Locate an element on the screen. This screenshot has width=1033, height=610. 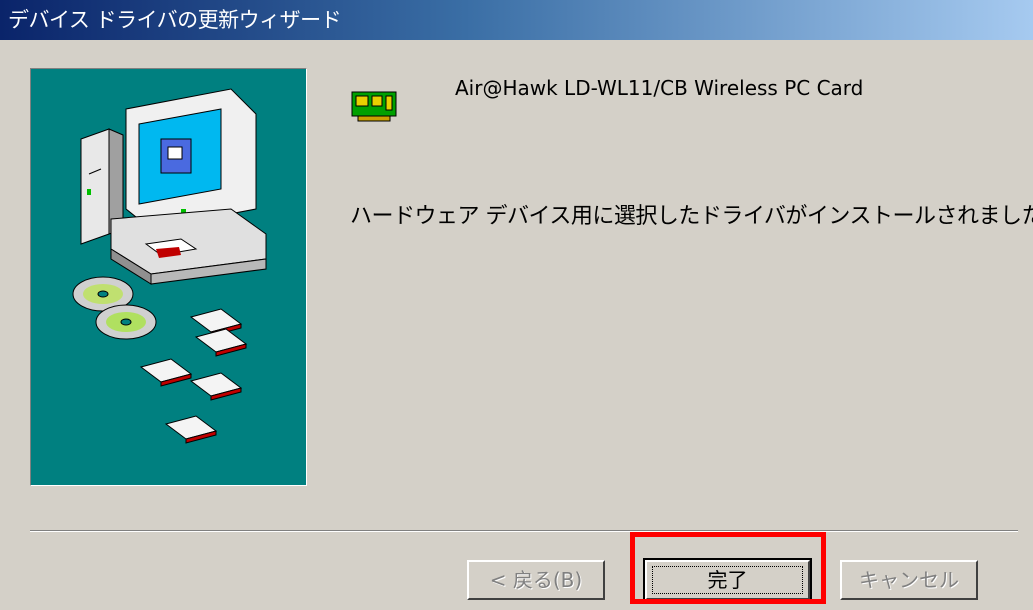
separator is located at coordinates (524, 531).